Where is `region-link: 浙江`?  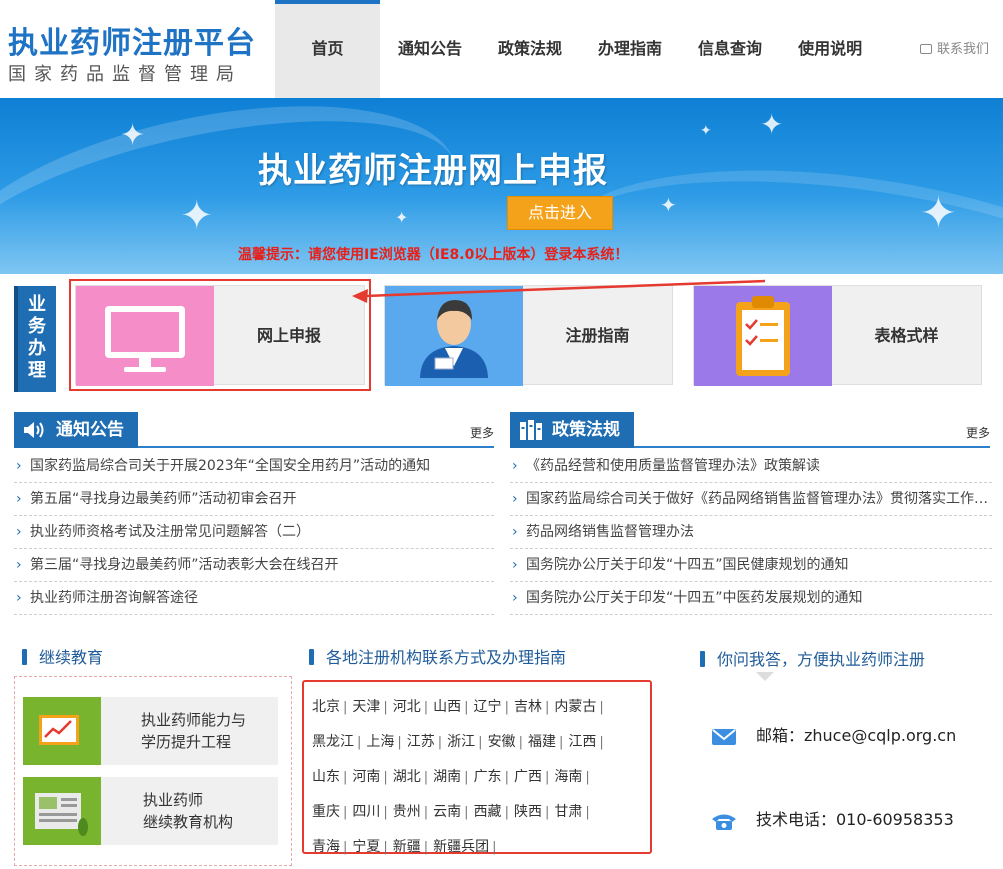 region-link: 浙江 is located at coordinates (461, 742).